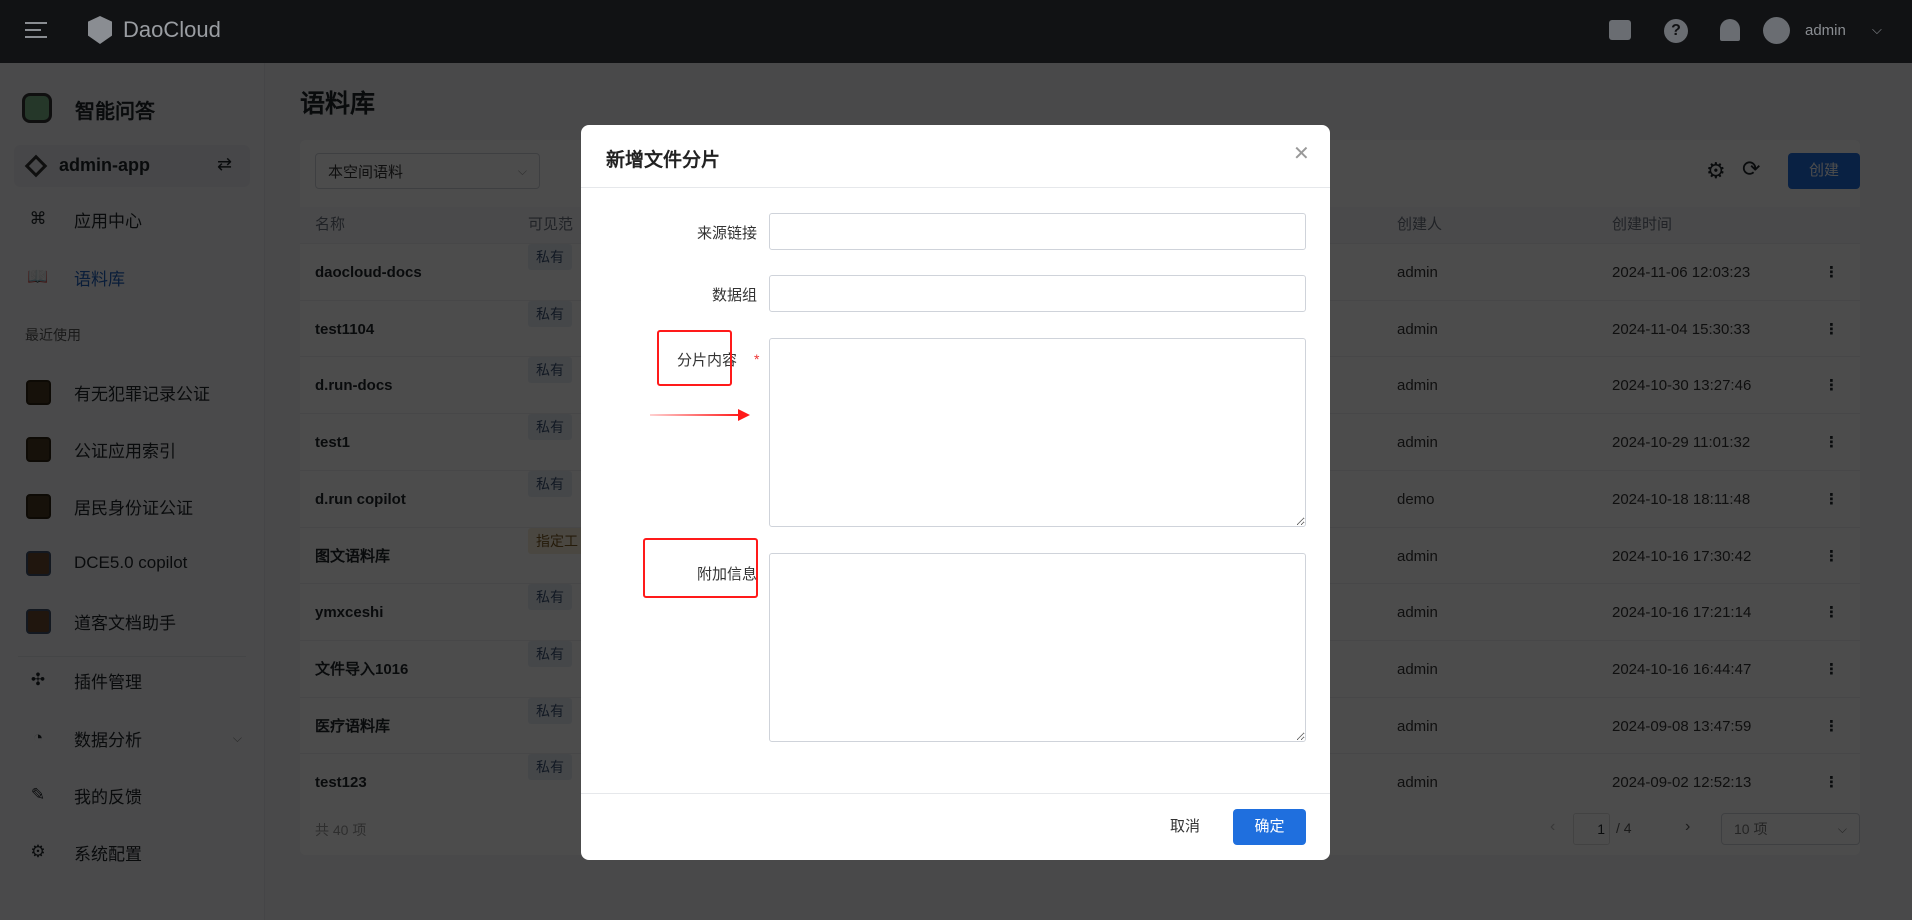 This screenshot has width=1912, height=920. I want to click on created-time: 2024-10-18 18:11:48, so click(1681, 499).